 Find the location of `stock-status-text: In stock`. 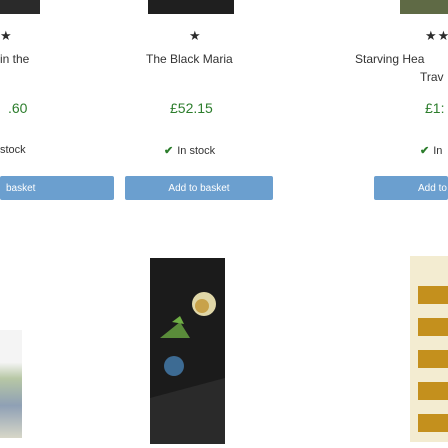

stock-status-text: In stock is located at coordinates (196, 151).